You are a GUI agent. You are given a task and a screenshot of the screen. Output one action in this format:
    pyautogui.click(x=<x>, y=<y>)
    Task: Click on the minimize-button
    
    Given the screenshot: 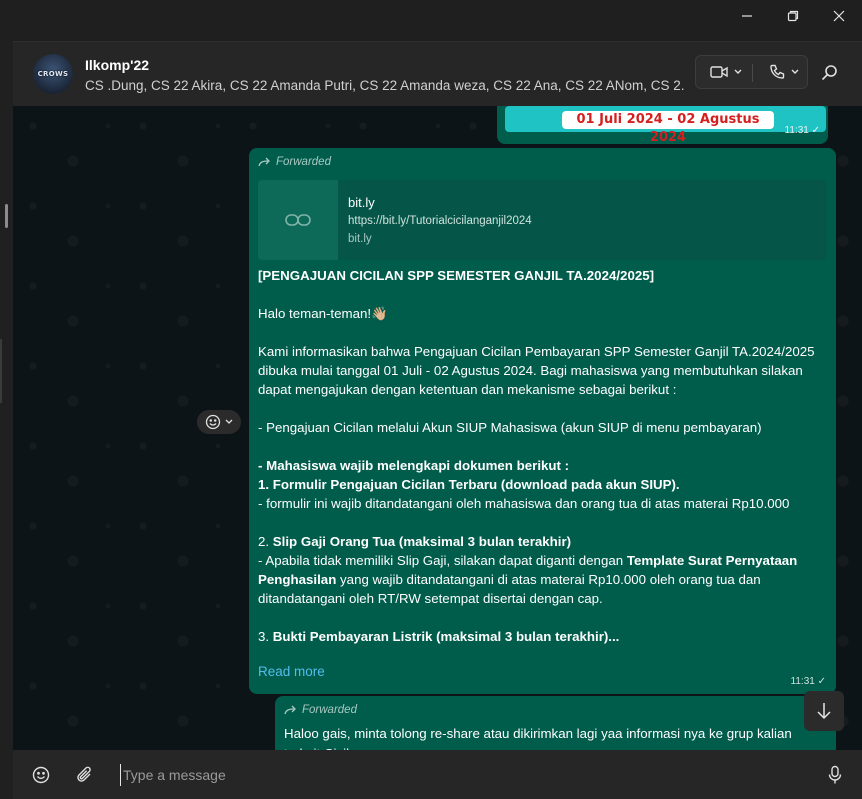 What is the action you would take?
    pyautogui.click(x=747, y=16)
    